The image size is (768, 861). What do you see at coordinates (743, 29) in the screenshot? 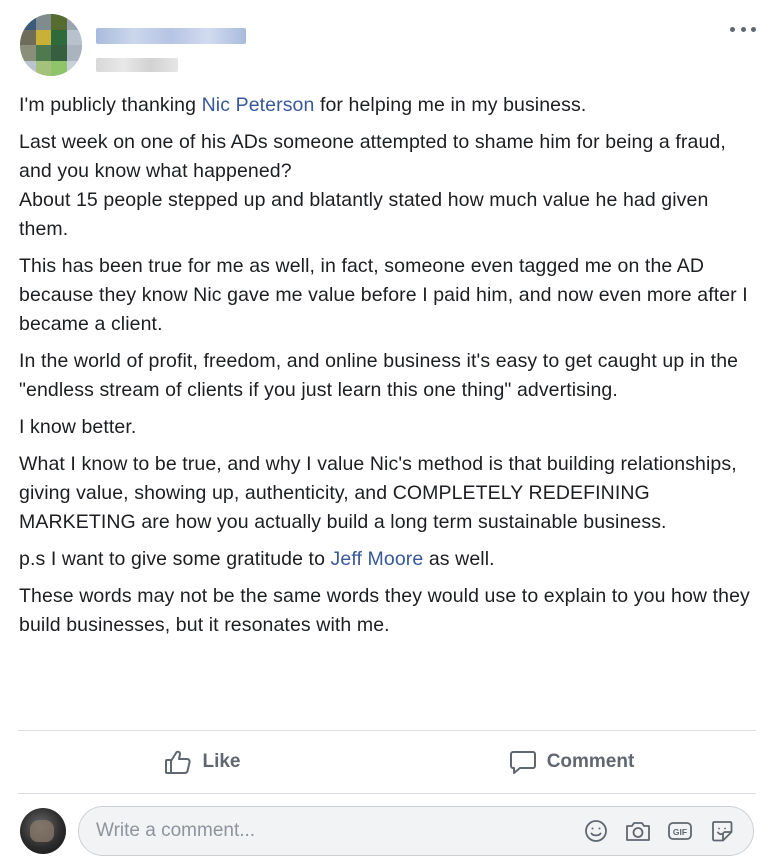
I see `more-options-button` at bounding box center [743, 29].